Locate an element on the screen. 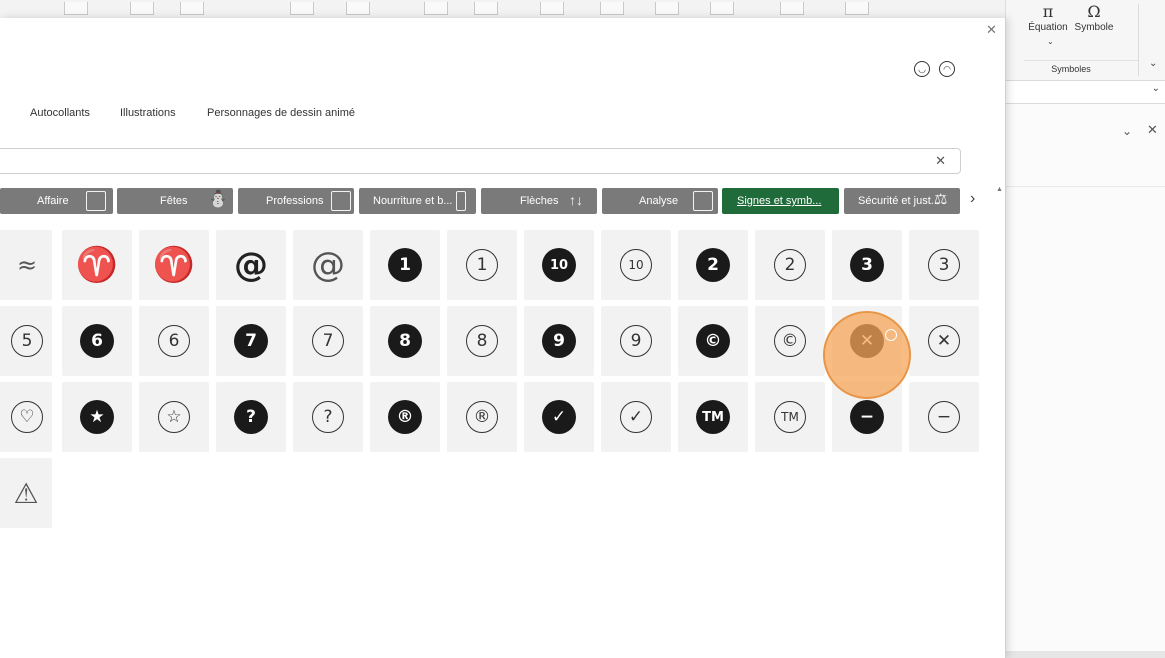 This screenshot has height=658, width=1165. icon-tile-question-outline: ? is located at coordinates (328, 417).